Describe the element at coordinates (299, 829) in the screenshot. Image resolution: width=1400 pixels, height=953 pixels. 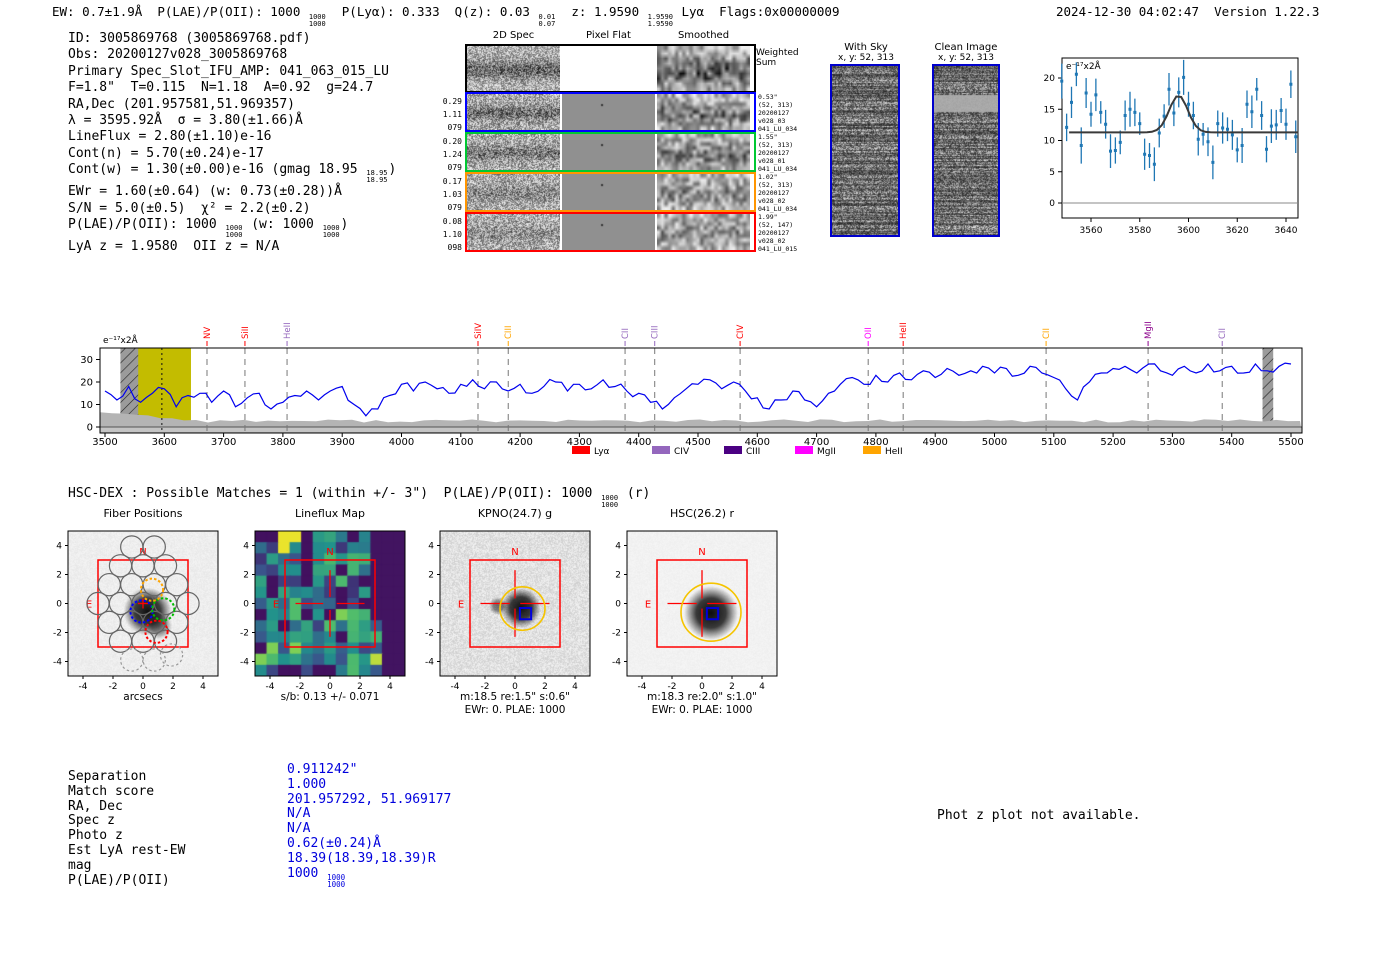
I see `match-photoz-value: N/A` at that location.